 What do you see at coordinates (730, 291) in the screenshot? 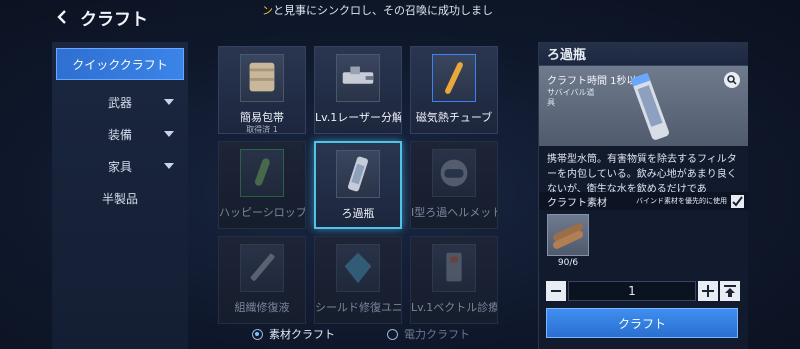
I see `max-quantity-button` at bounding box center [730, 291].